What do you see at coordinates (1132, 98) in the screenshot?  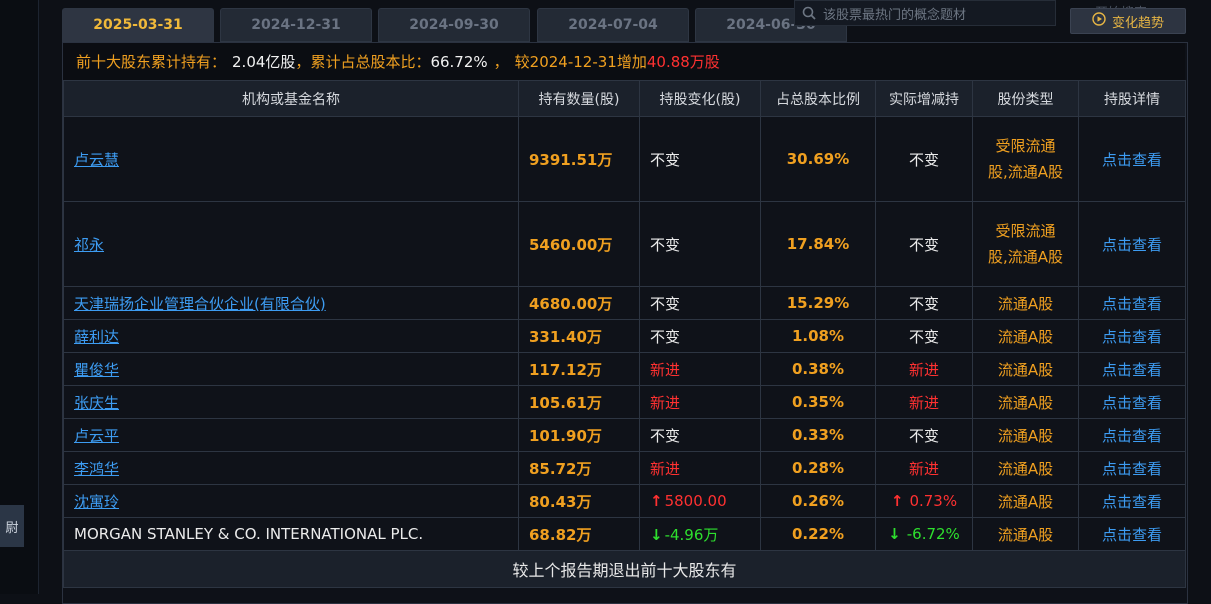 I see `col-header-detail: 持股详情` at bounding box center [1132, 98].